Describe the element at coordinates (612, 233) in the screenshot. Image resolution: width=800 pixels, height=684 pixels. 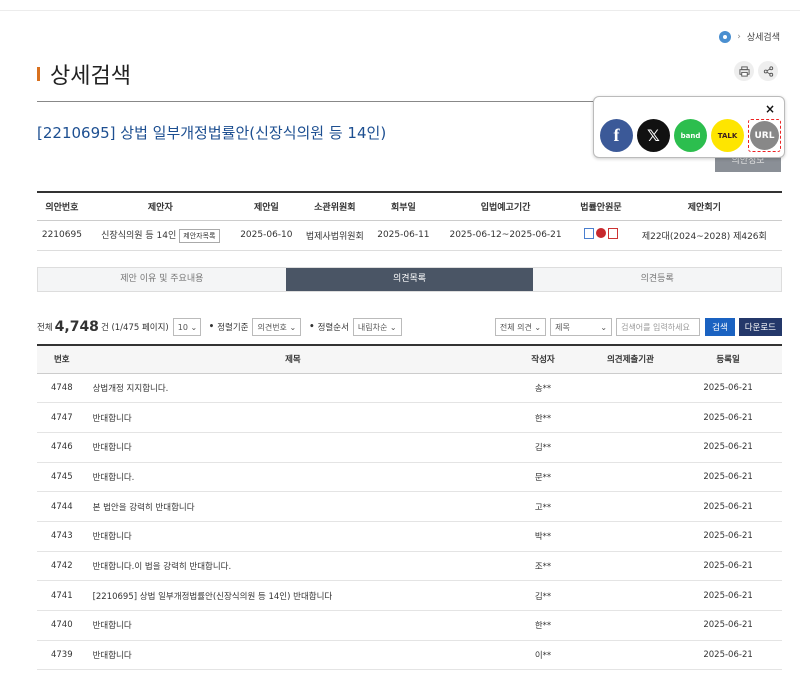
I see `pdf-icon` at that location.